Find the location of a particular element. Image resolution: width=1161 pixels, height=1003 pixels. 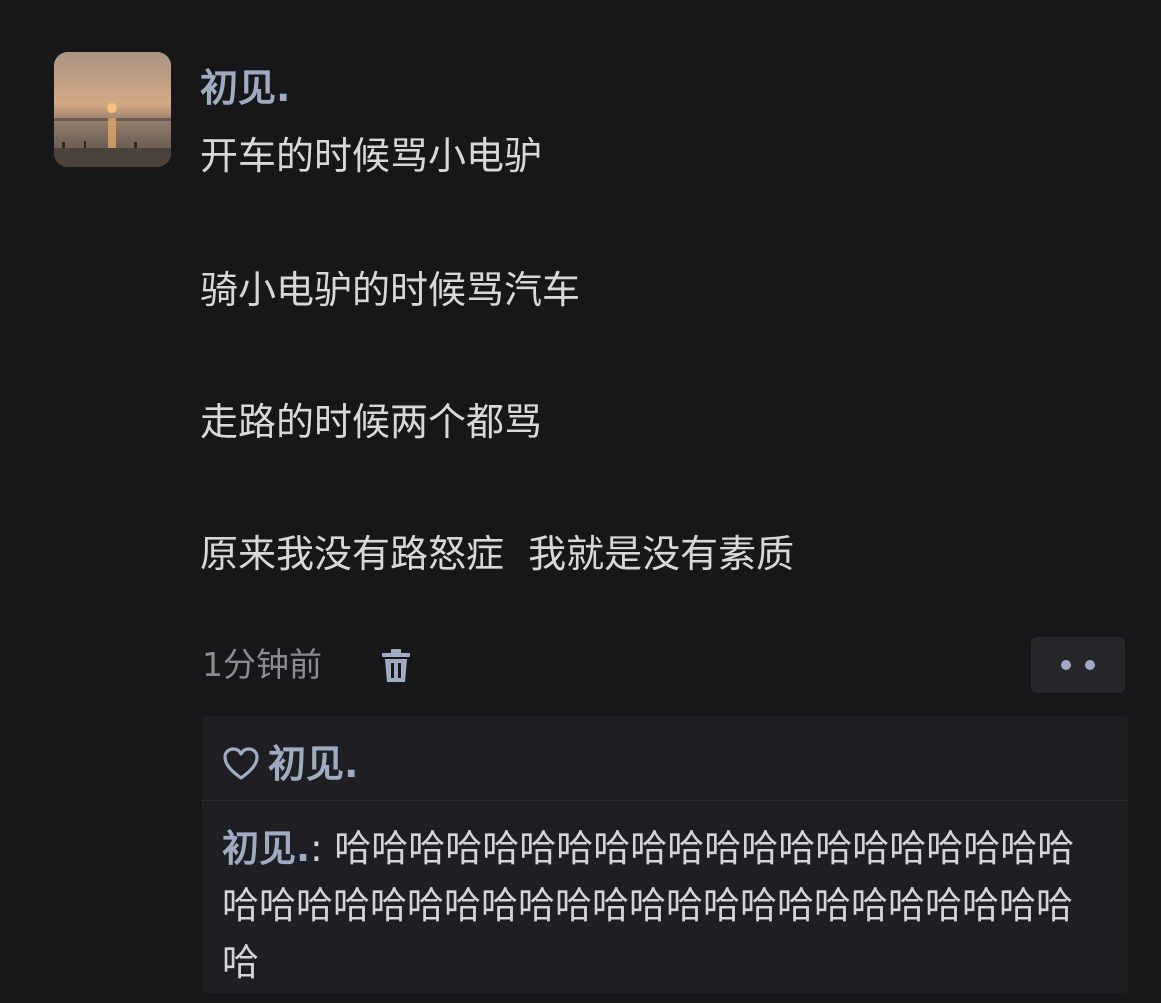

post-line-4: 原来我没有路怒症 我就是没有素质 is located at coordinates (497, 554).